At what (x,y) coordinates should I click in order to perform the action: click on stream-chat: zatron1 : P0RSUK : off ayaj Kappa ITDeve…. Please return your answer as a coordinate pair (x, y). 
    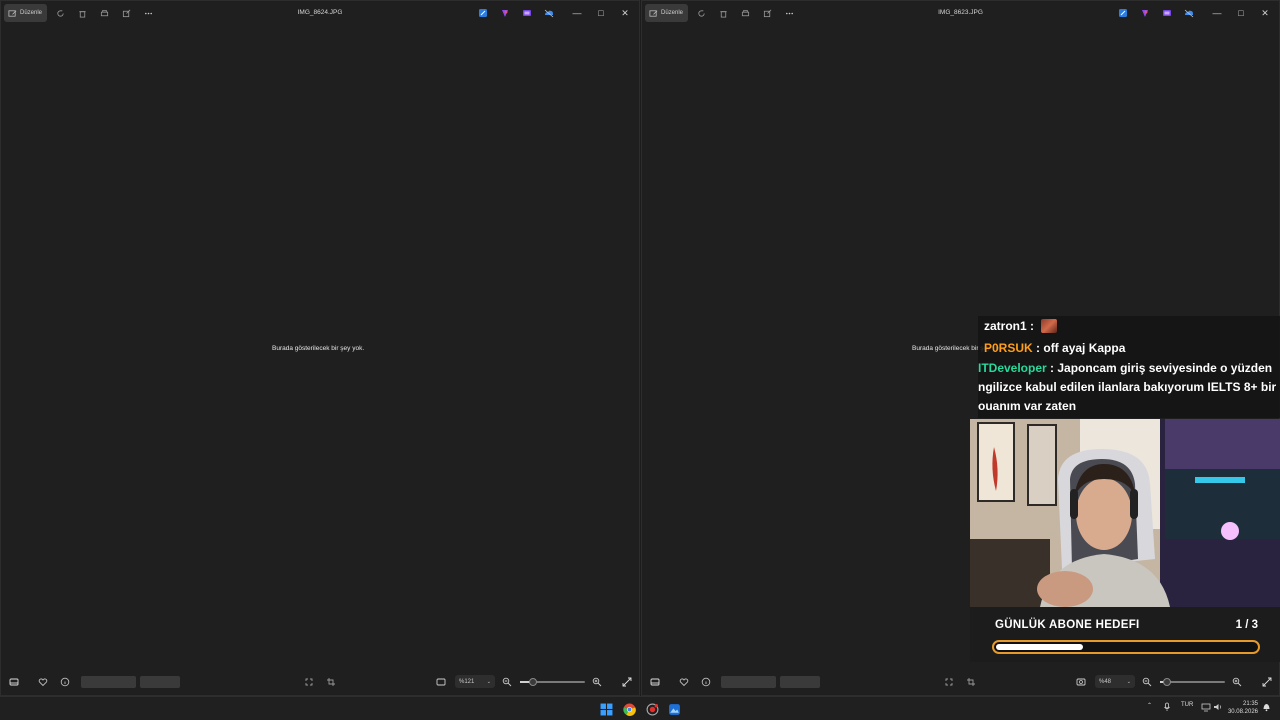
    Looking at the image, I should click on (1129, 367).